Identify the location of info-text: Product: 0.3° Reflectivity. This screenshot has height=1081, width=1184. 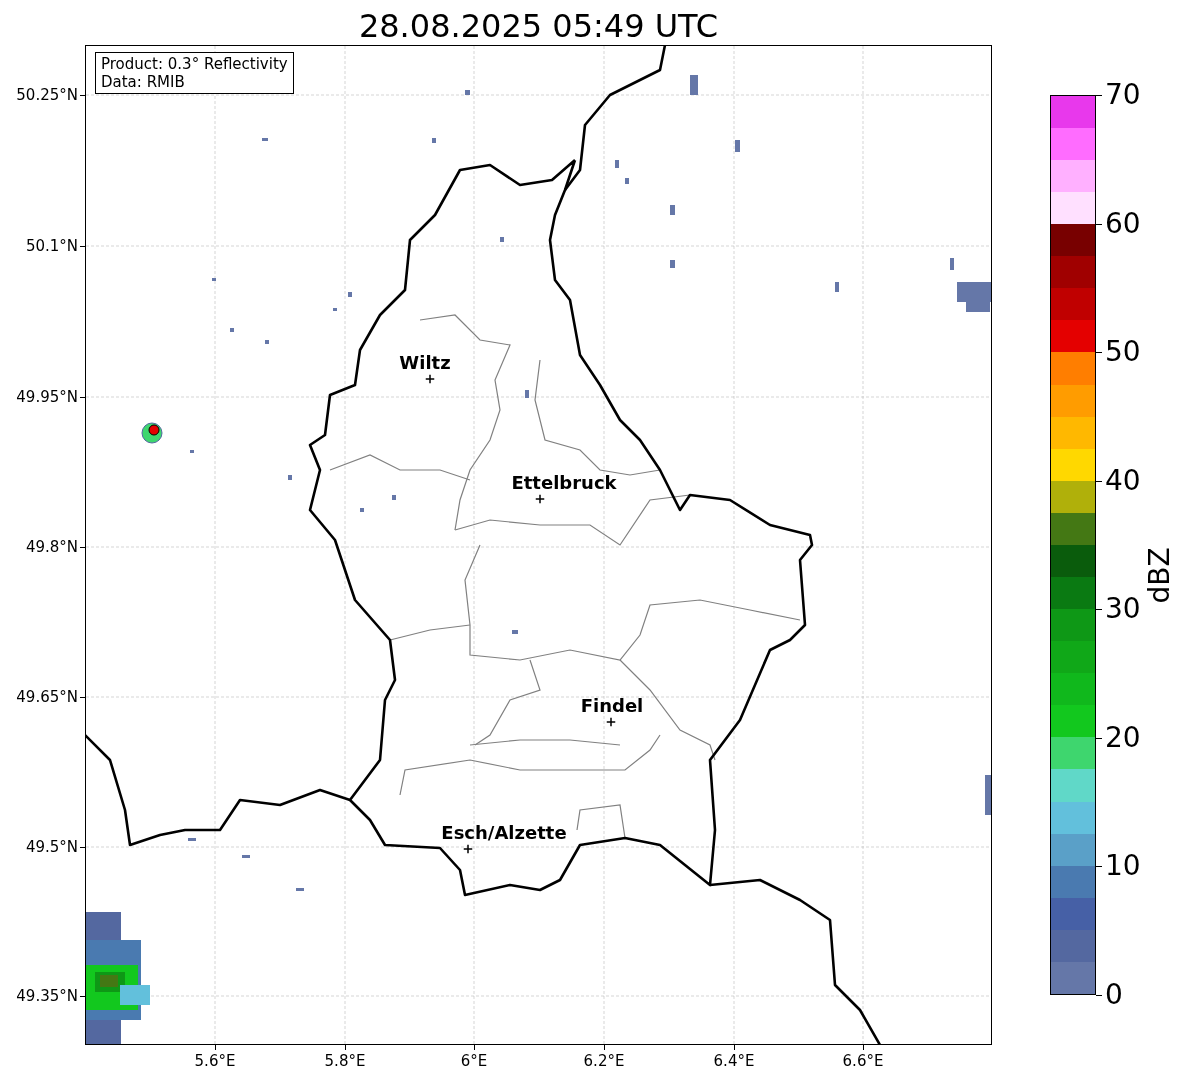
(194, 64).